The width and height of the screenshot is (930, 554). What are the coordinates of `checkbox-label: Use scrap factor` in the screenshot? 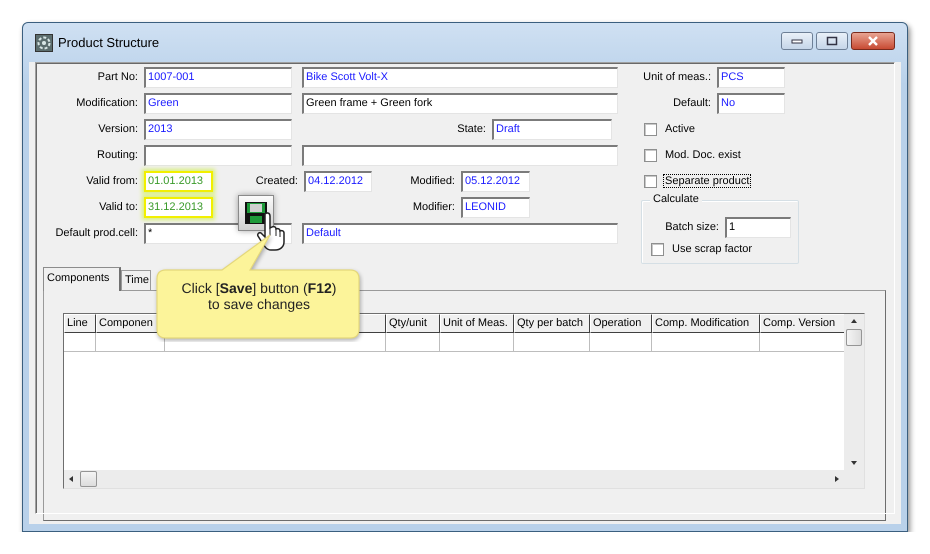 It's located at (712, 249).